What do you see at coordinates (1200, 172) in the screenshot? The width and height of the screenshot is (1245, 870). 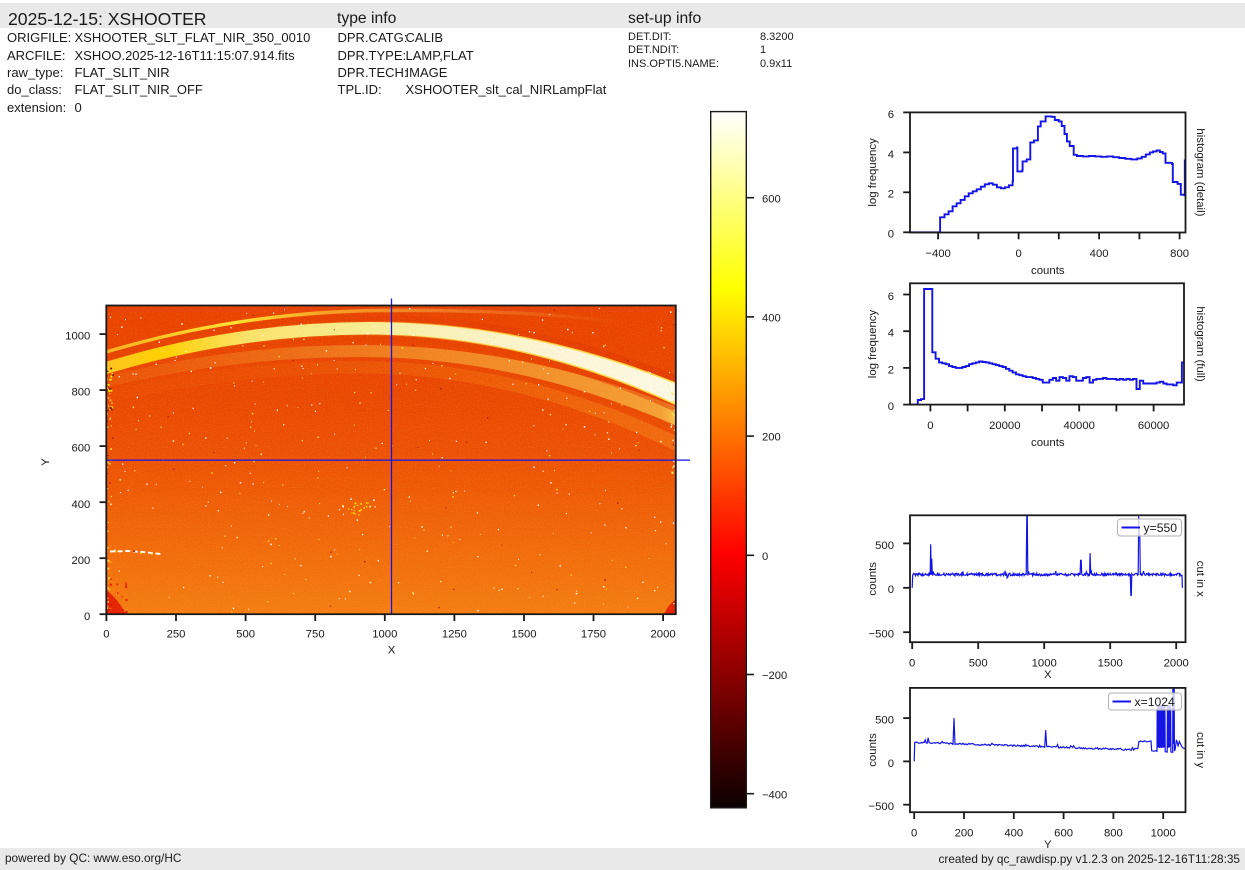 I see `svg-text: histogram (detail)` at bounding box center [1200, 172].